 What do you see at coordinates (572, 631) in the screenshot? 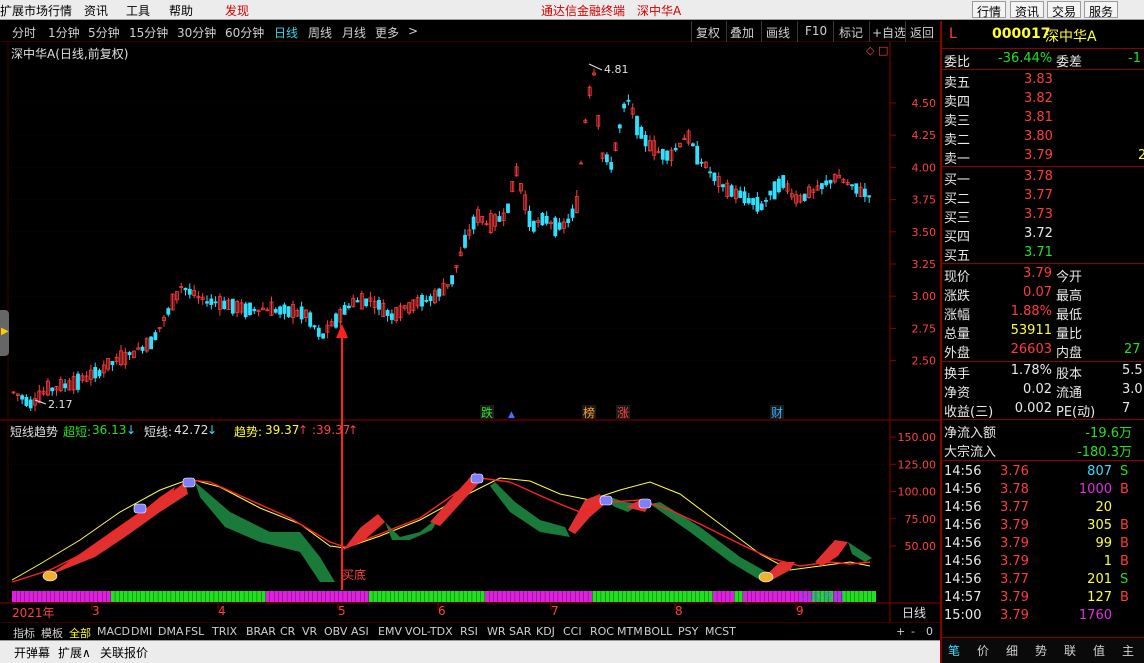
I see `indicator-tab-cci: CCI` at bounding box center [572, 631].